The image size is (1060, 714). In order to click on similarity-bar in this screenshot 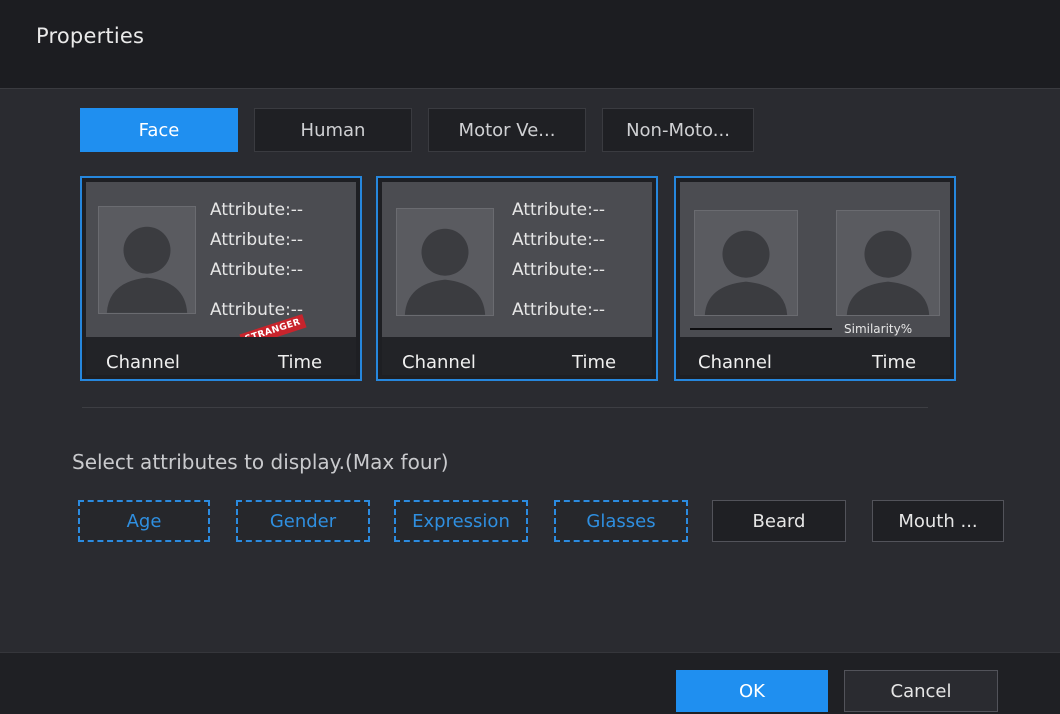, I will do `click(761, 329)`.